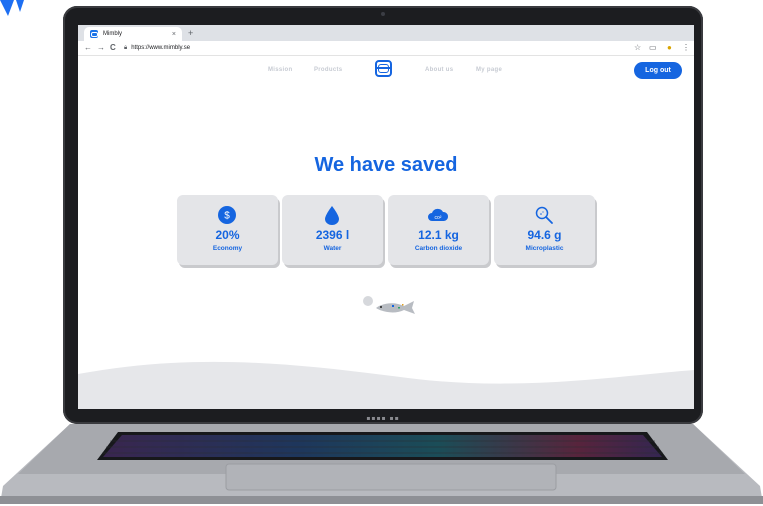 Image resolution: width=763 pixels, height=506 pixels. What do you see at coordinates (328, 70) in the screenshot?
I see `nav-link-products: Products` at bounding box center [328, 70].